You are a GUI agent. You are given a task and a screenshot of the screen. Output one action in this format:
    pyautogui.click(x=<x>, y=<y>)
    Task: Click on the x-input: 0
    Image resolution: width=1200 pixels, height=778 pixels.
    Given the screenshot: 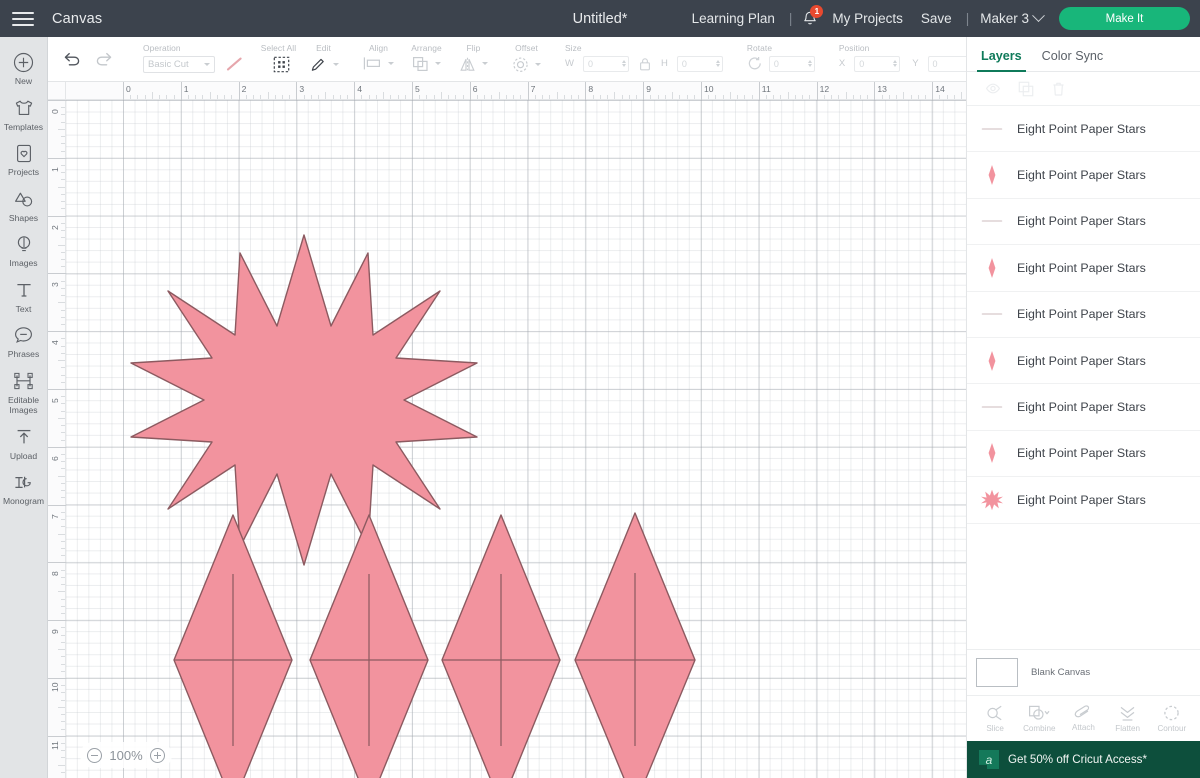 What is the action you would take?
    pyautogui.click(x=877, y=63)
    